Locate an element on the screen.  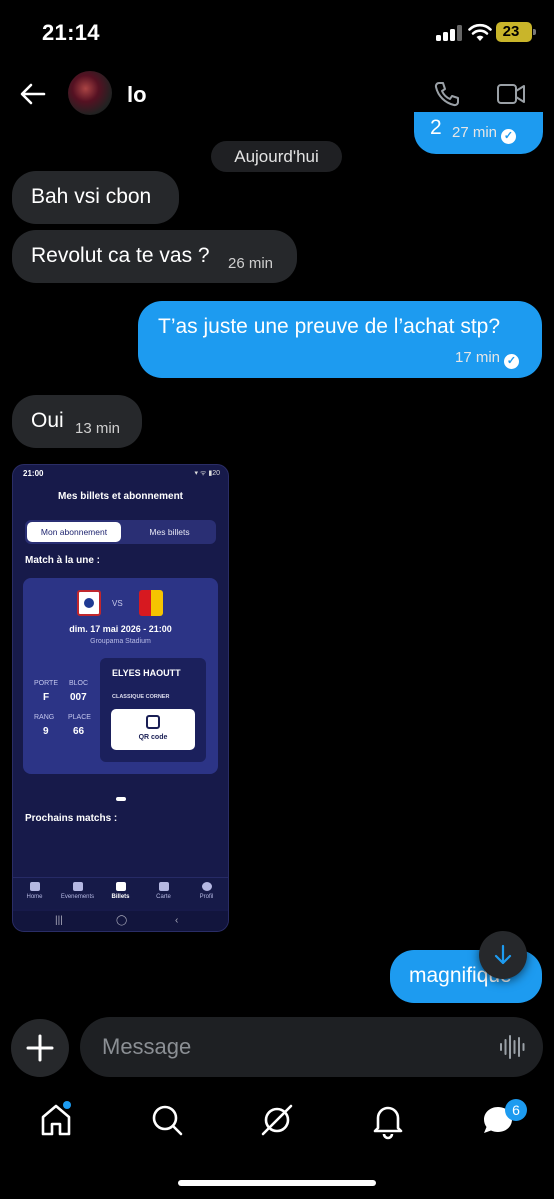
message-text: Bah vsi cbon is located at coordinates (91, 196).